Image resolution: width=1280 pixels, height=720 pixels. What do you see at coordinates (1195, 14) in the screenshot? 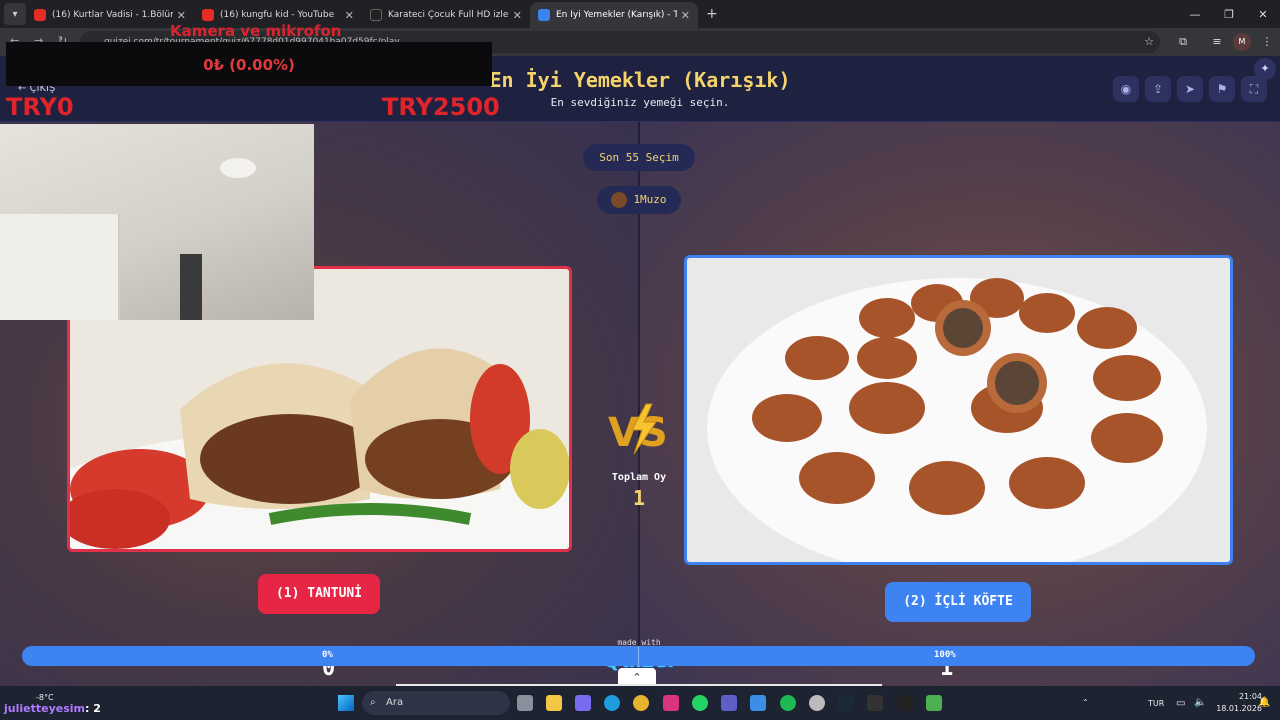
I see `minimize-icon: —` at bounding box center [1195, 14].